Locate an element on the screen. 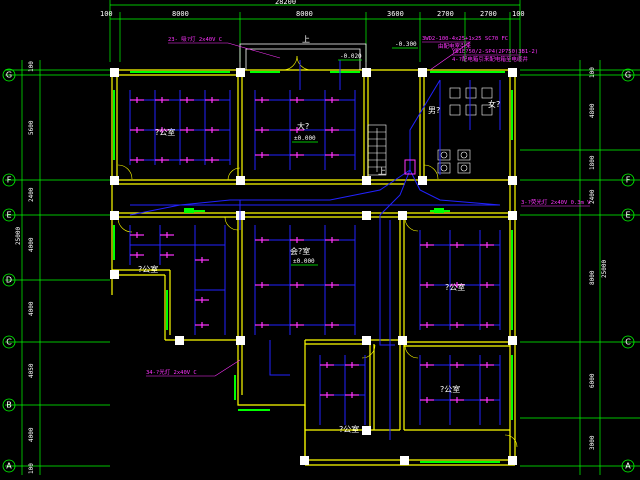  axis-label-f-left: F is located at coordinates (9, 180).